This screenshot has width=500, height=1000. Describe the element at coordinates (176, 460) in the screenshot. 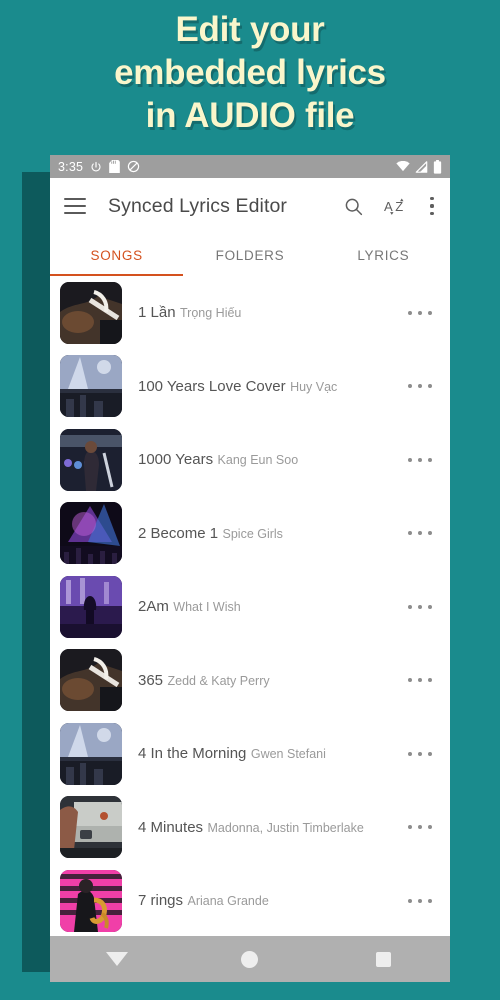

I see `song-title: 1000 Years` at that location.